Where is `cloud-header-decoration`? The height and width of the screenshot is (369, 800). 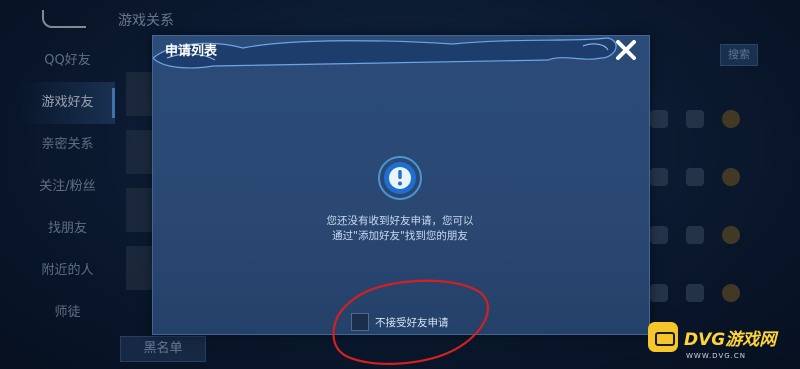 cloud-header-decoration is located at coordinates (385, 53).